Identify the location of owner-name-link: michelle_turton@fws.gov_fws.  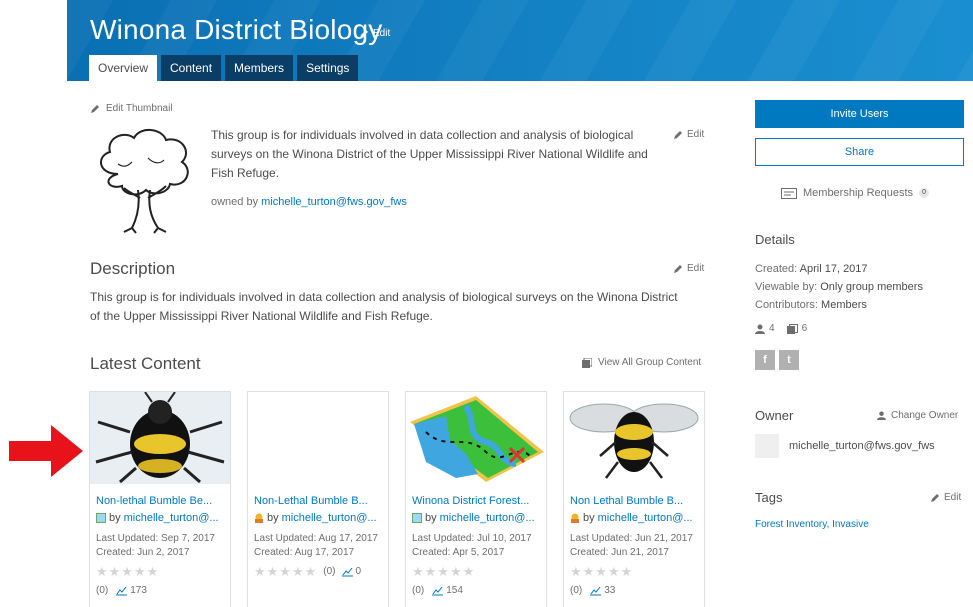
(862, 446).